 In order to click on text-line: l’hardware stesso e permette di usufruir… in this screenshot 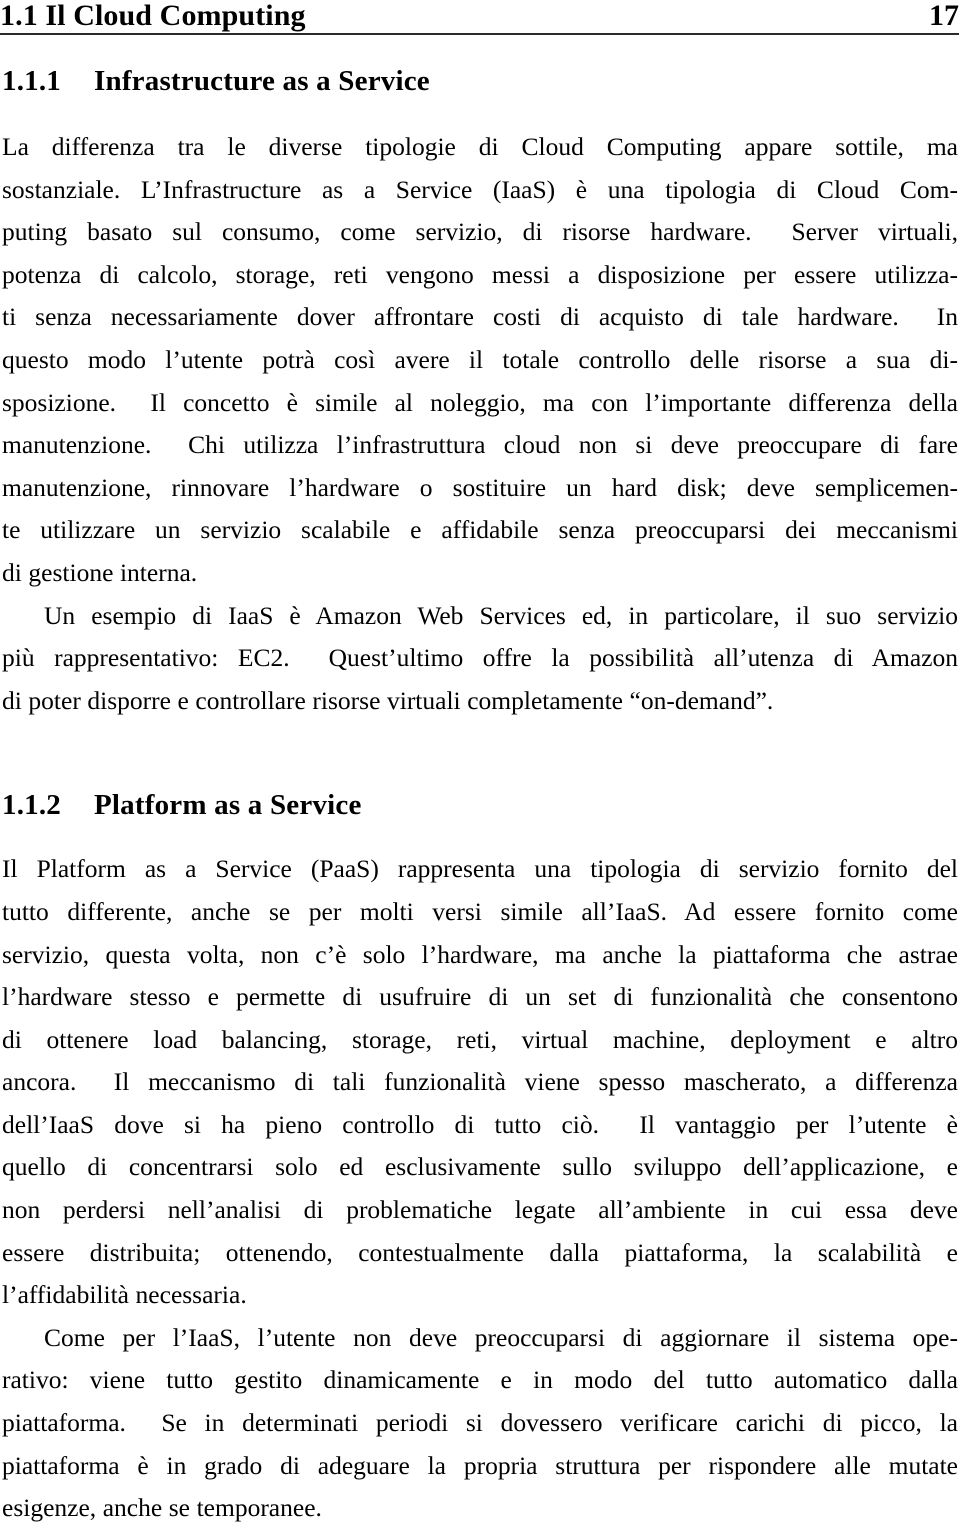, I will do `click(480, 997)`.